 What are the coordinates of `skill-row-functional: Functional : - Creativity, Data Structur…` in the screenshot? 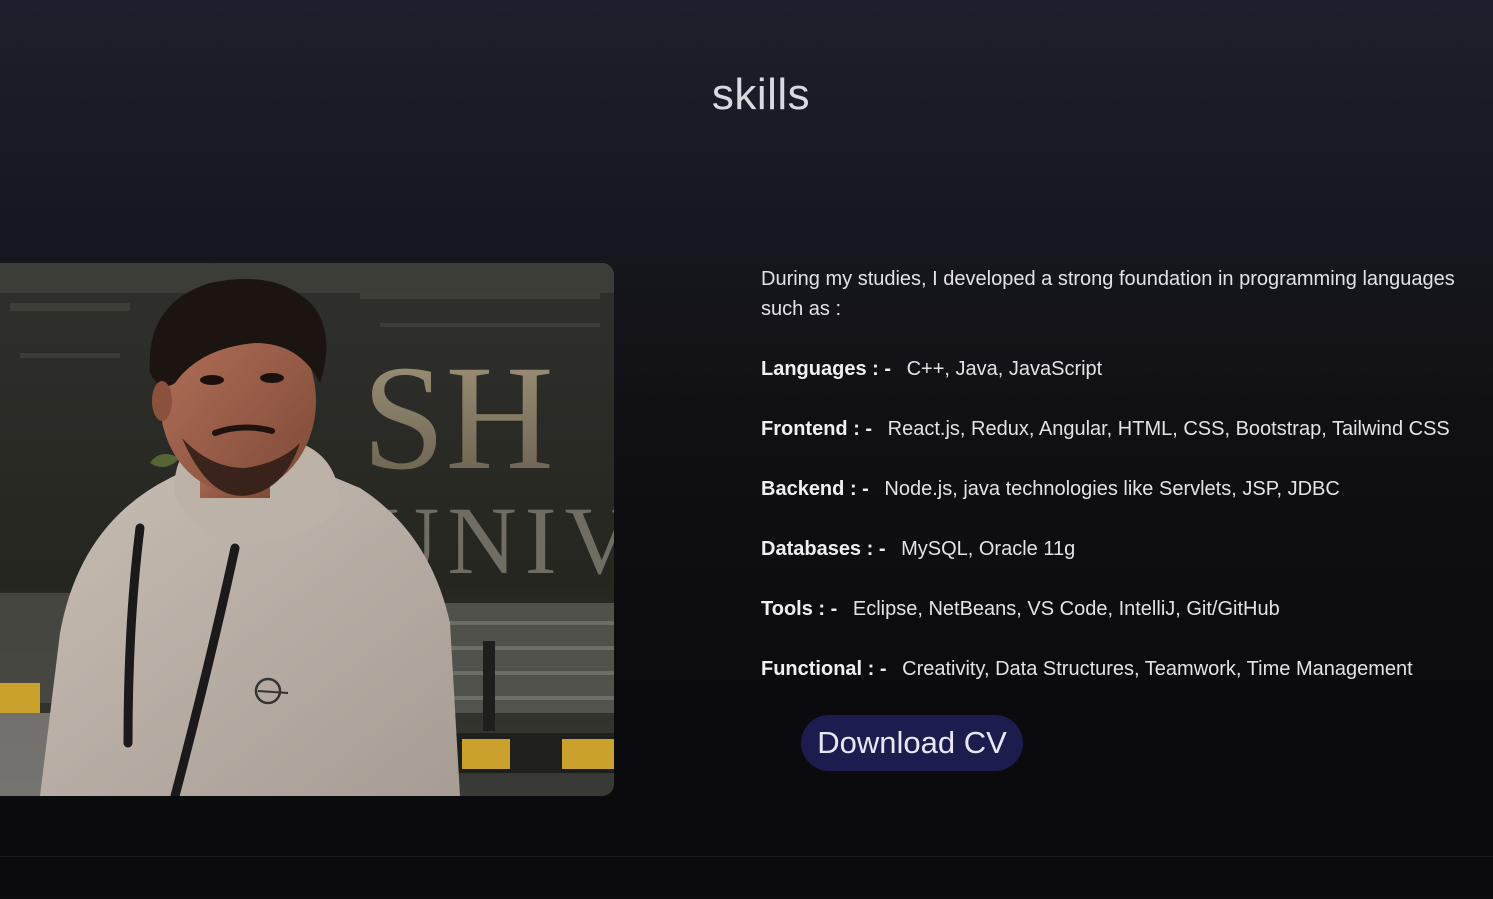 It's located at (1123, 669).